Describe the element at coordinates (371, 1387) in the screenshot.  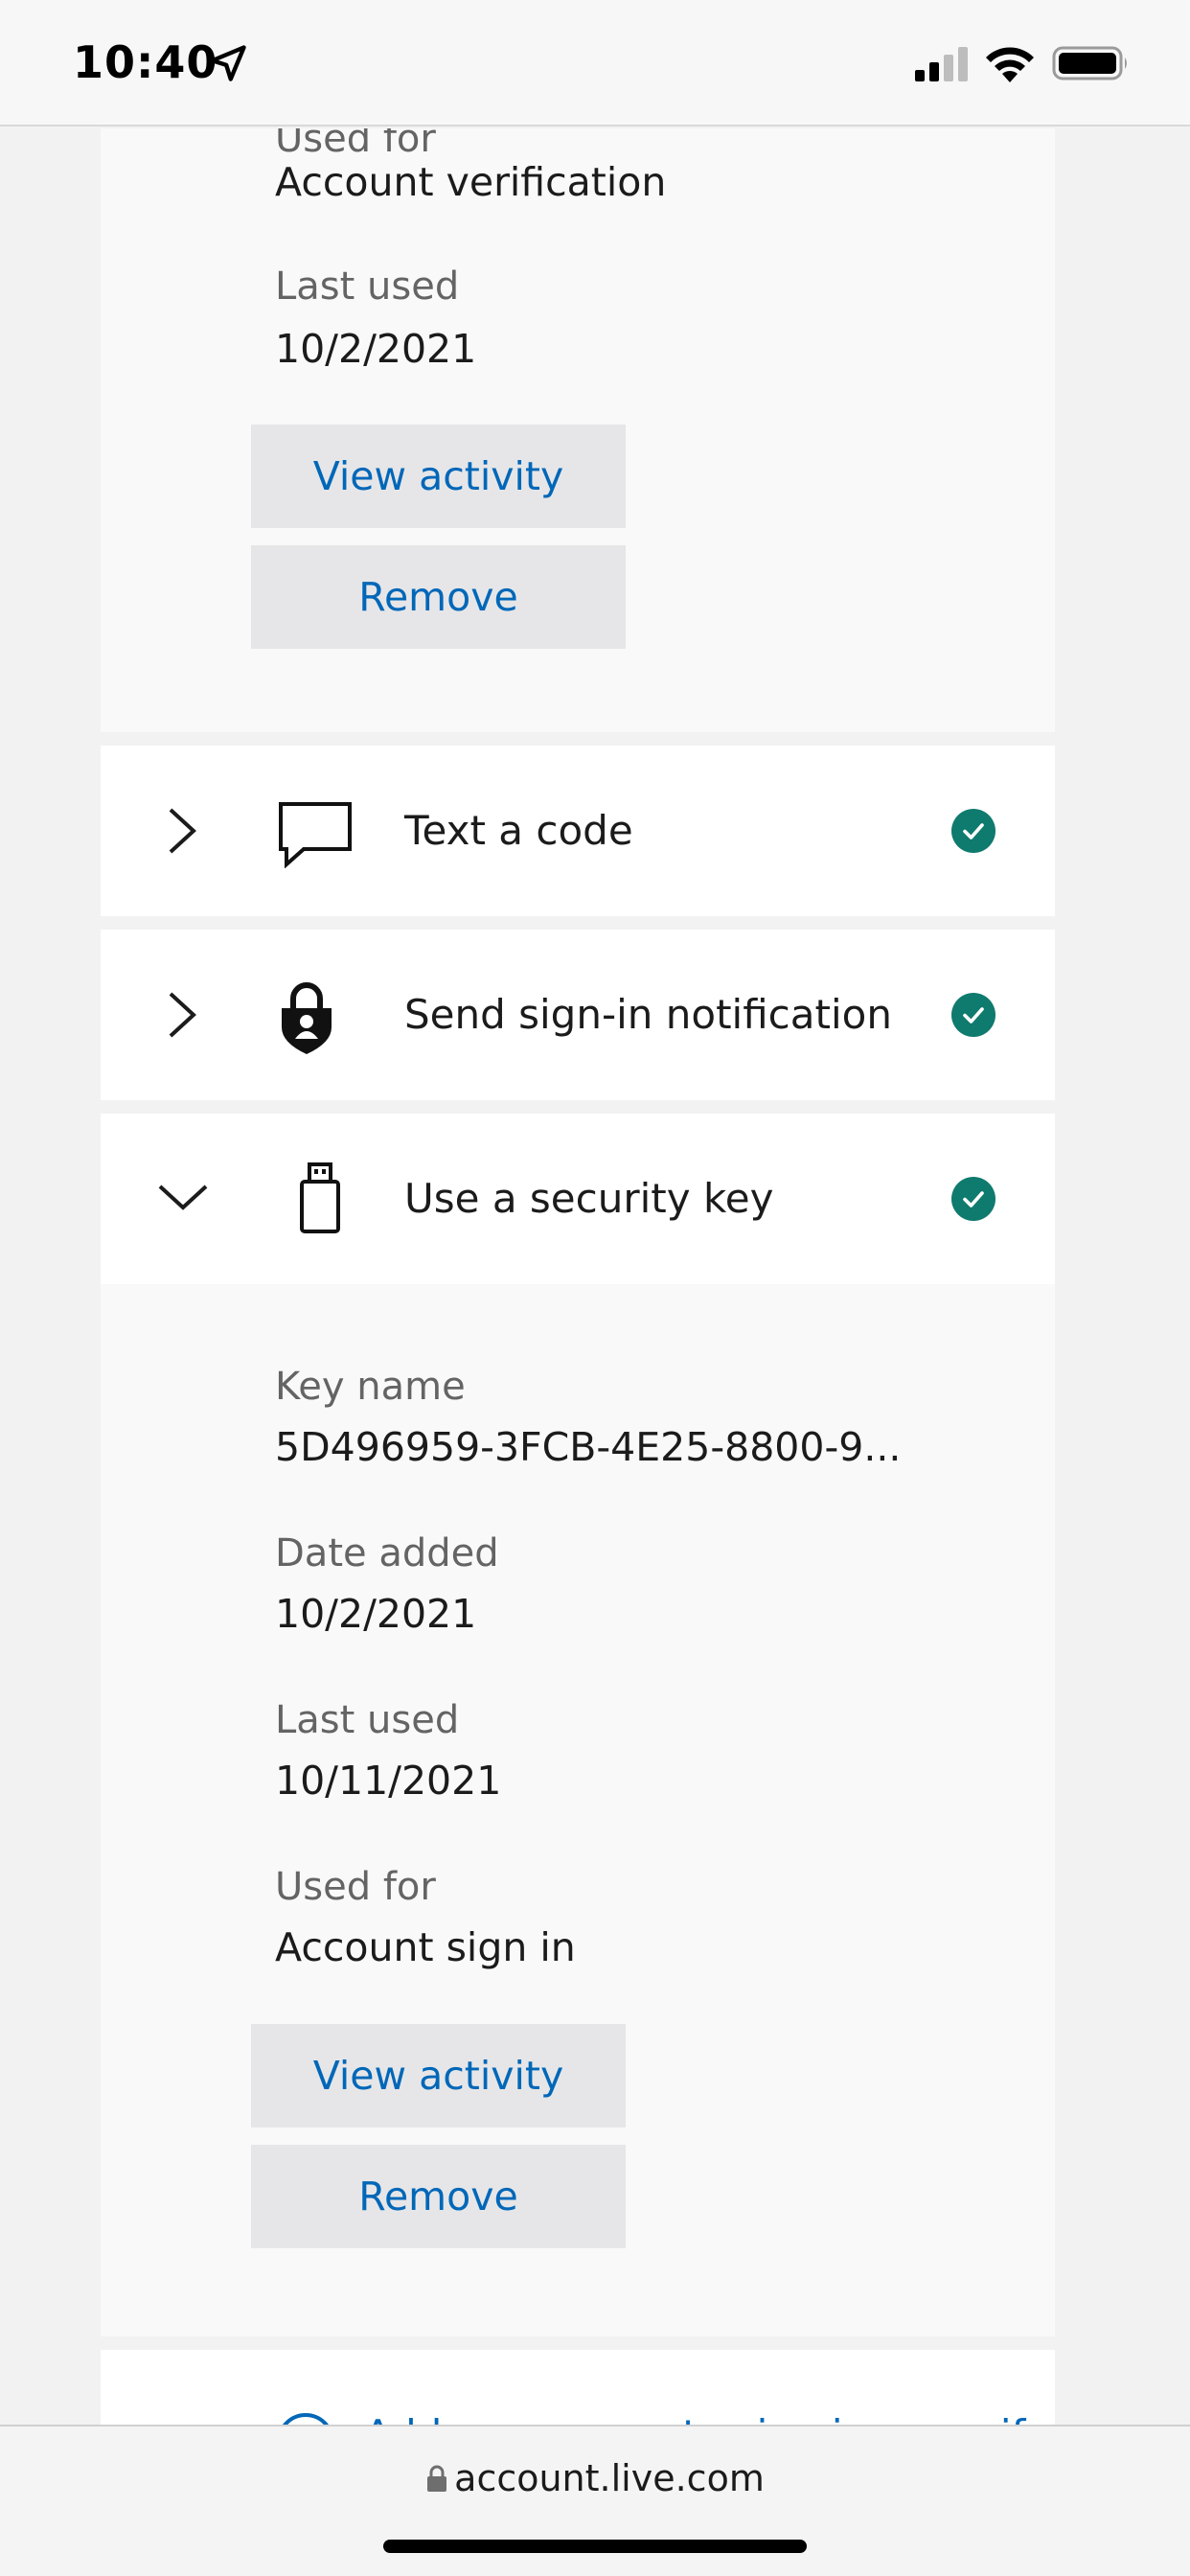
I see `key-name-label: Key name` at that location.